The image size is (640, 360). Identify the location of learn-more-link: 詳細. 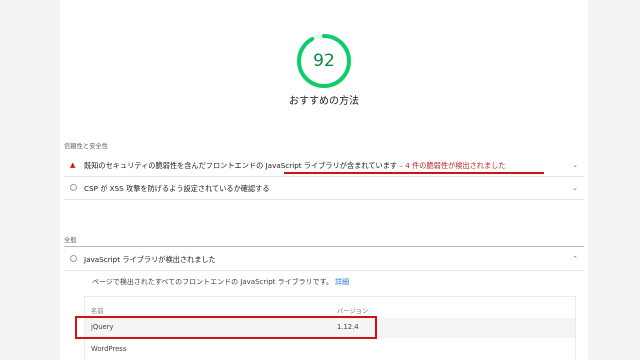
(342, 282).